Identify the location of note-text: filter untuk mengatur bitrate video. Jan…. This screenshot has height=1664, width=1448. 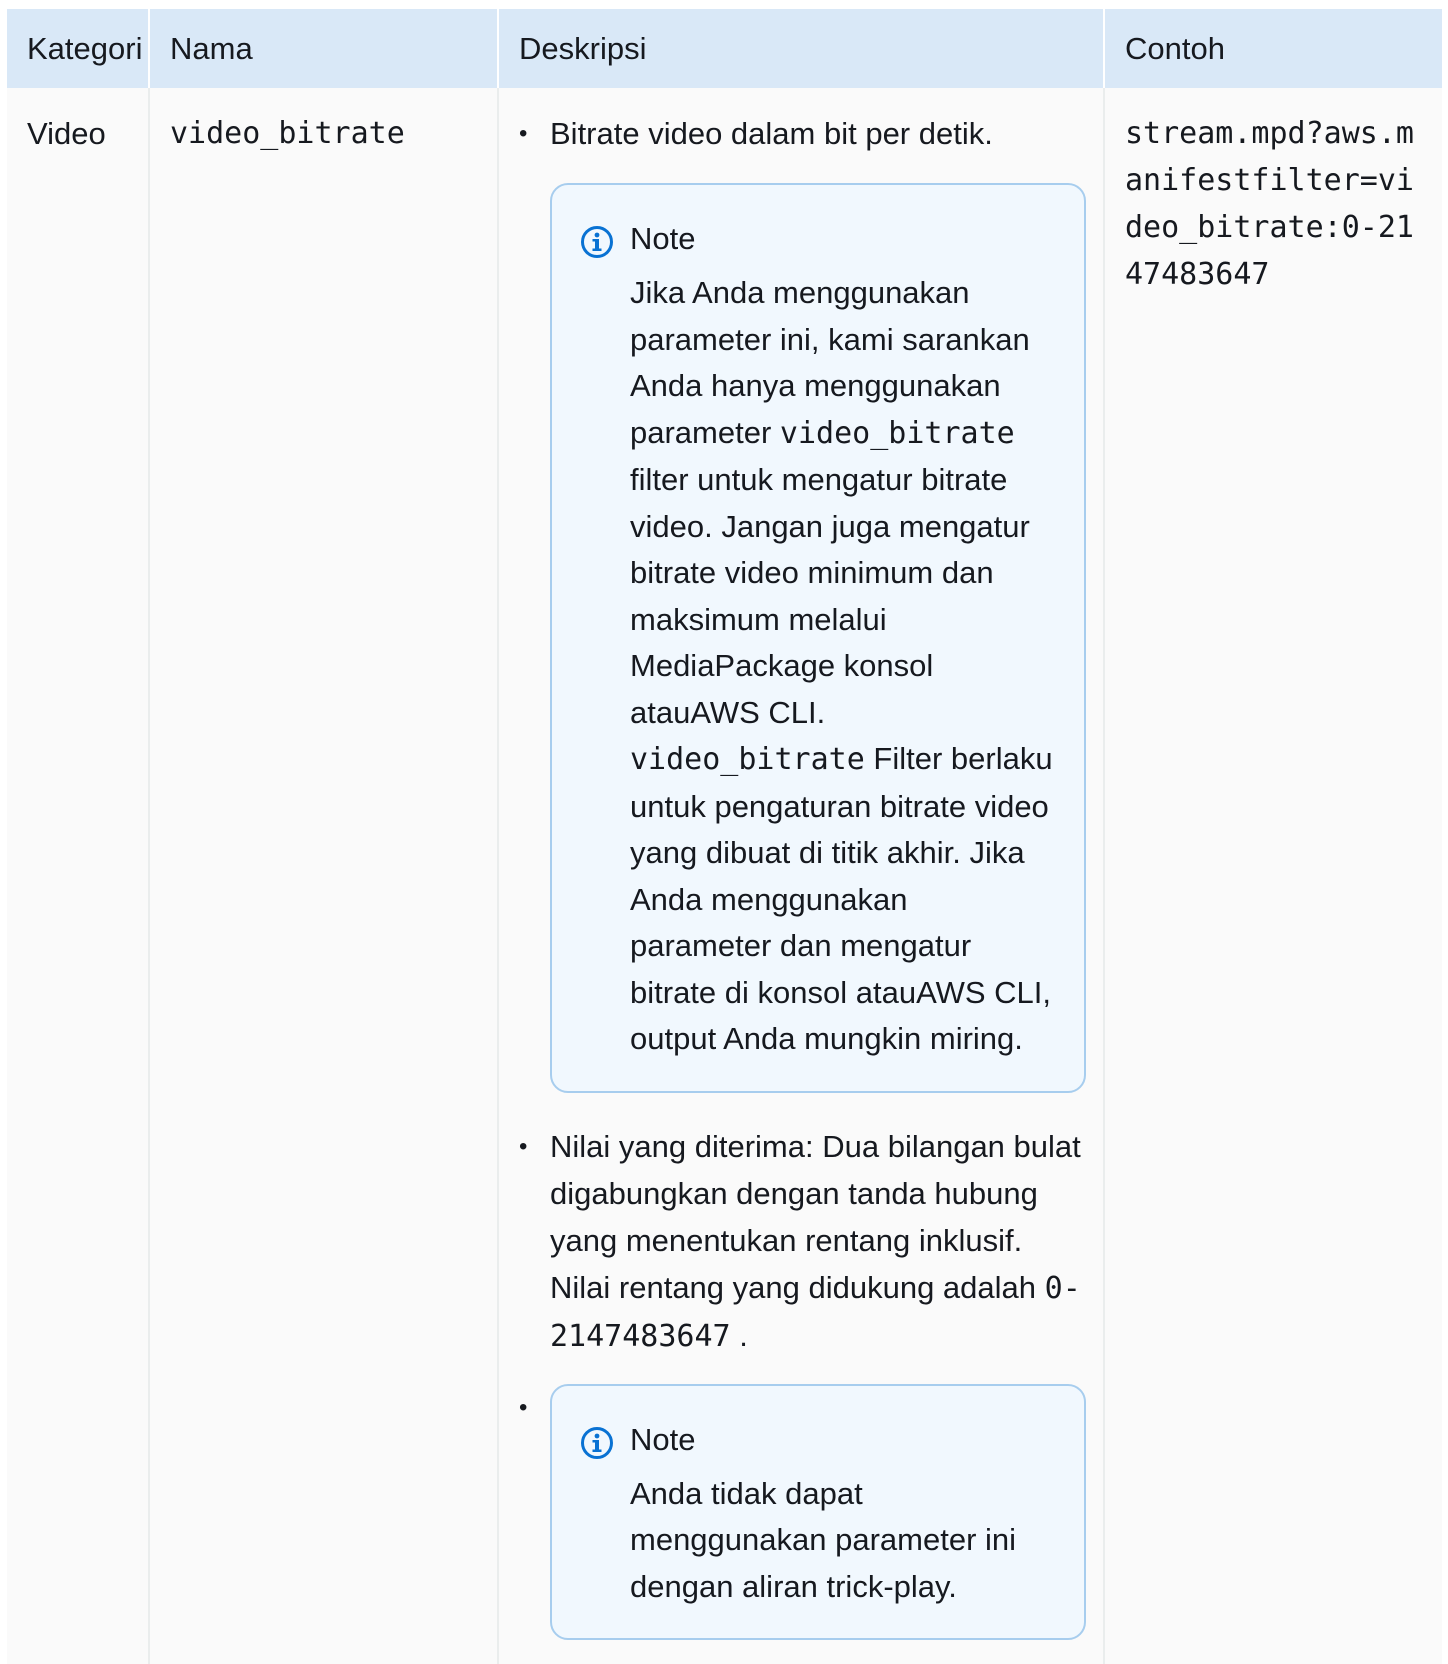
(830, 596).